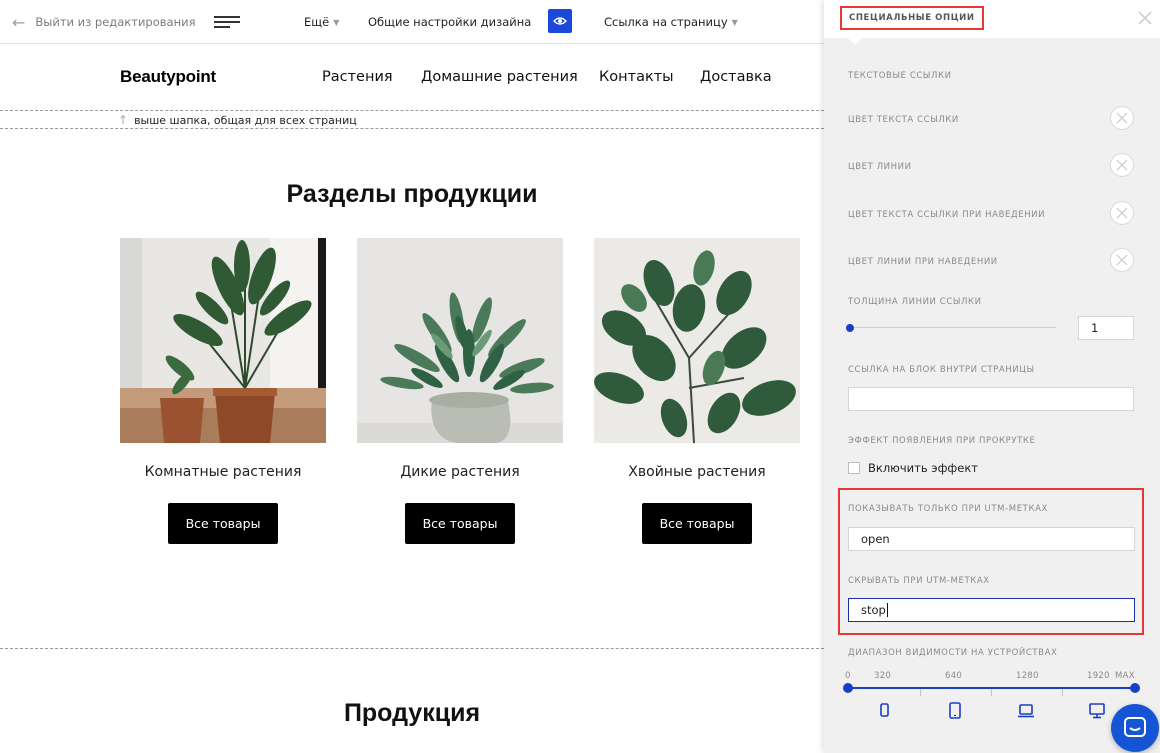 Image resolution: width=1160 pixels, height=753 pixels. I want to click on products-title: Продукция, so click(412, 713).